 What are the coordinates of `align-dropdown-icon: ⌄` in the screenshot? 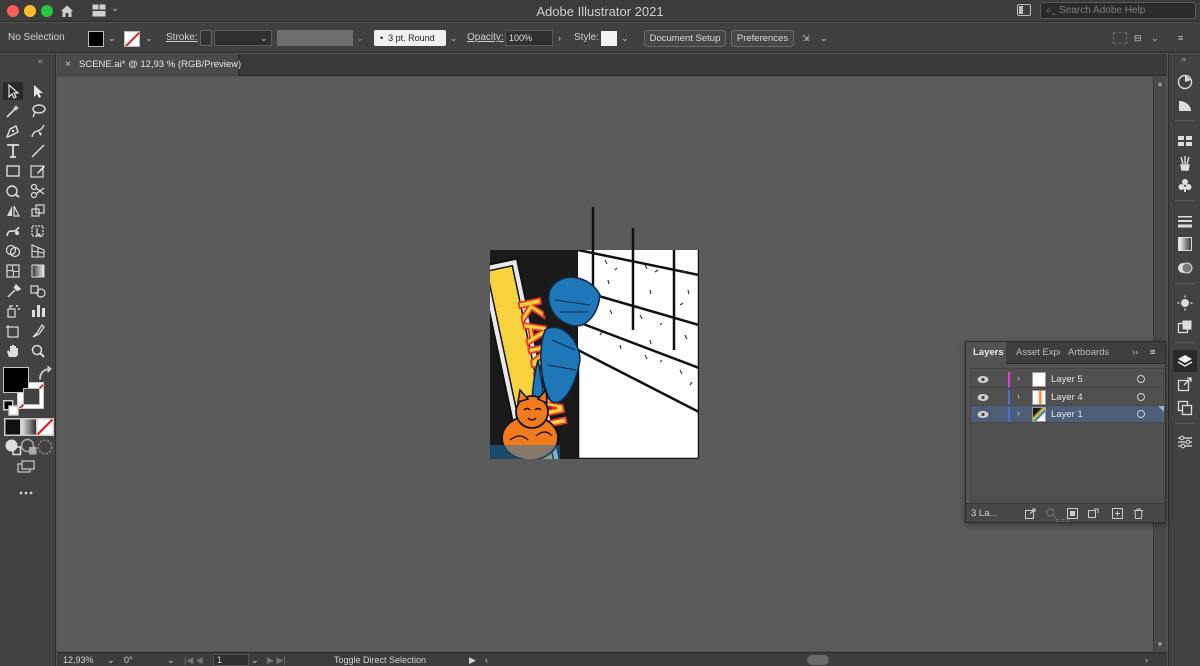 It's located at (1156, 38).